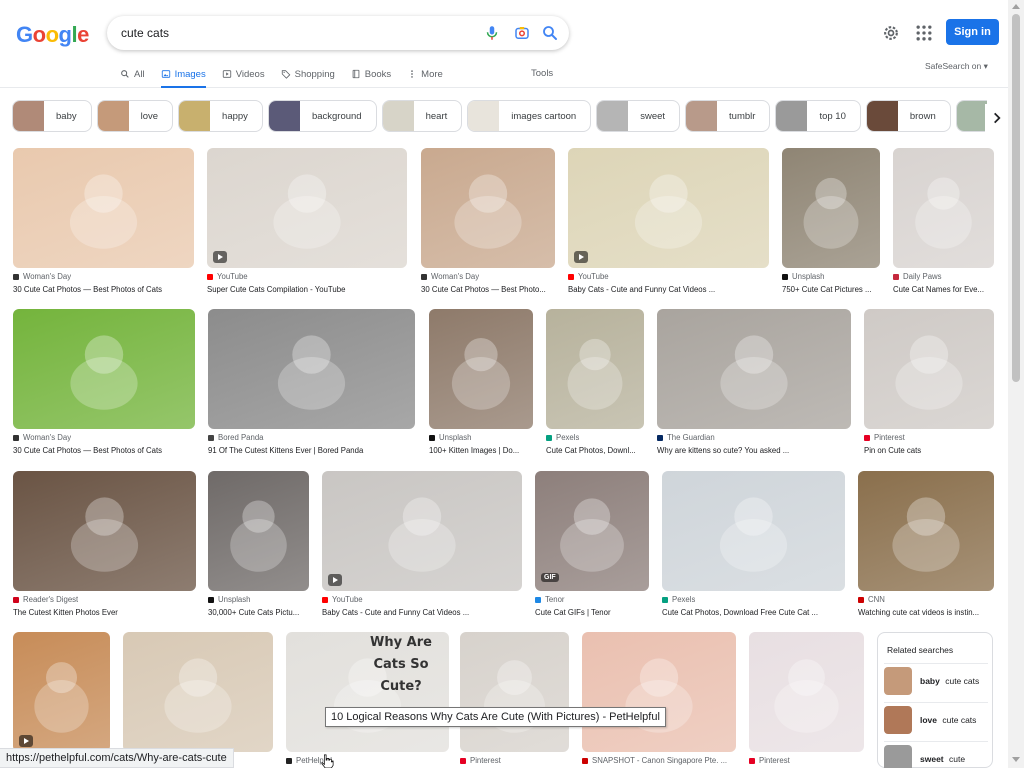 This screenshot has height=768, width=1024. I want to click on tab-videos: Videos, so click(243, 74).